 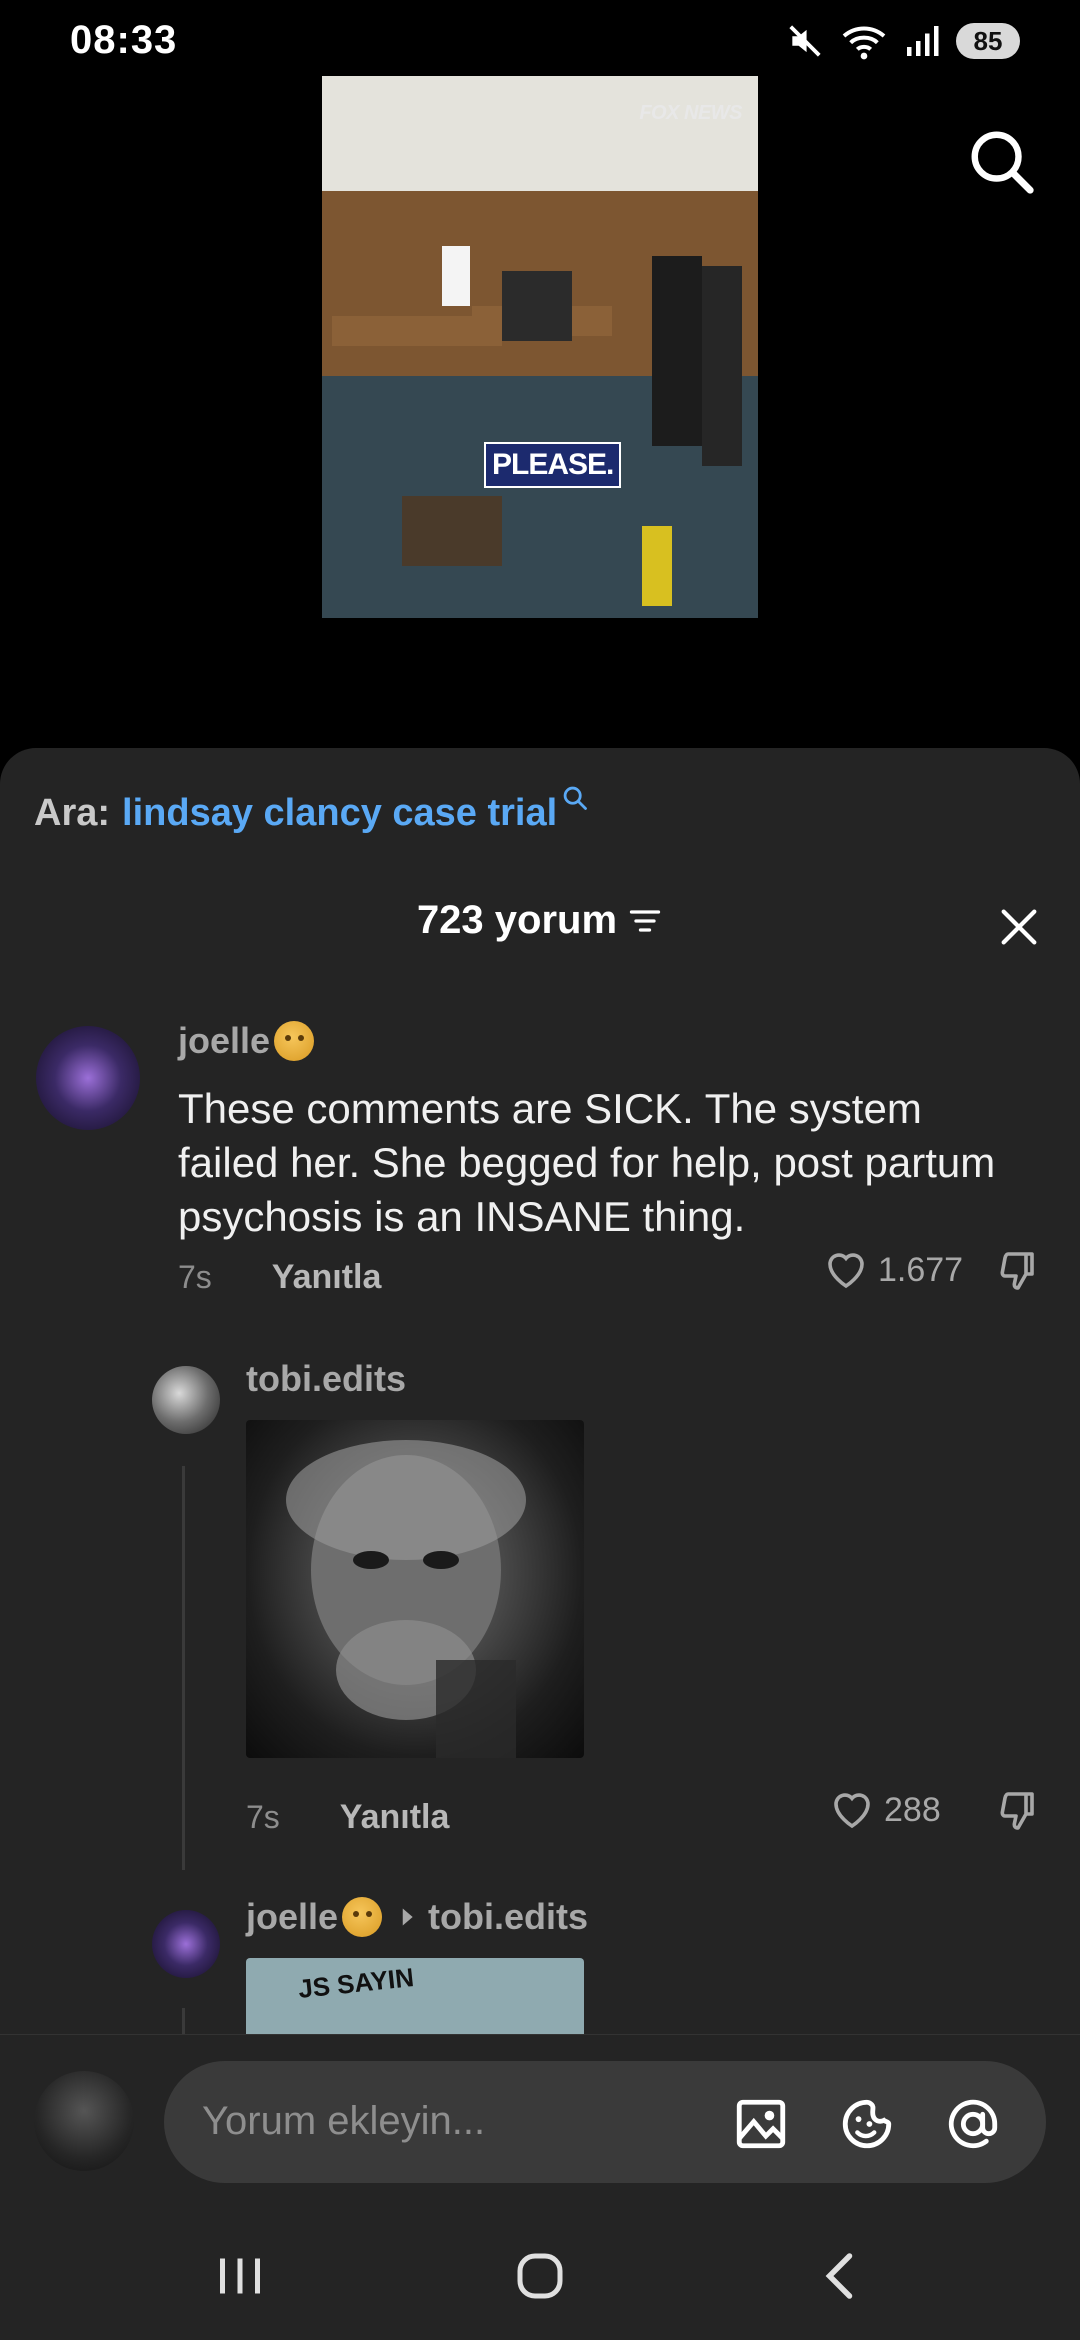 What do you see at coordinates (553, 465) in the screenshot?
I see `video-caption: PLEASE.` at bounding box center [553, 465].